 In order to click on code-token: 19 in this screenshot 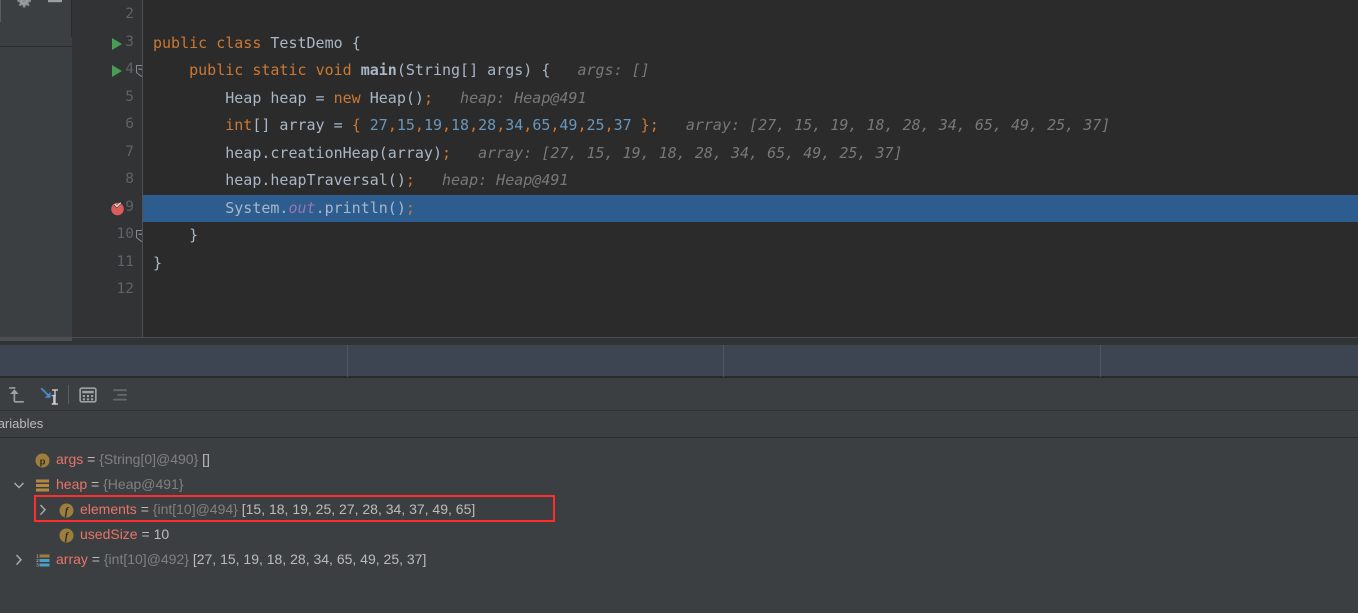, I will do `click(432, 125)`.